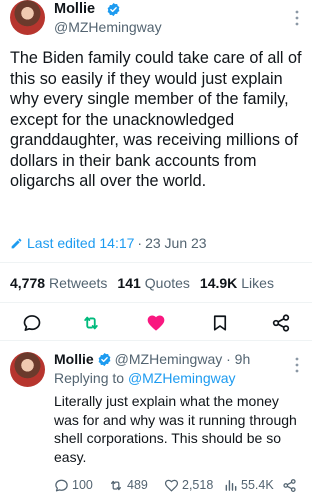  I want to click on author-name: Mollie, so click(74, 9).